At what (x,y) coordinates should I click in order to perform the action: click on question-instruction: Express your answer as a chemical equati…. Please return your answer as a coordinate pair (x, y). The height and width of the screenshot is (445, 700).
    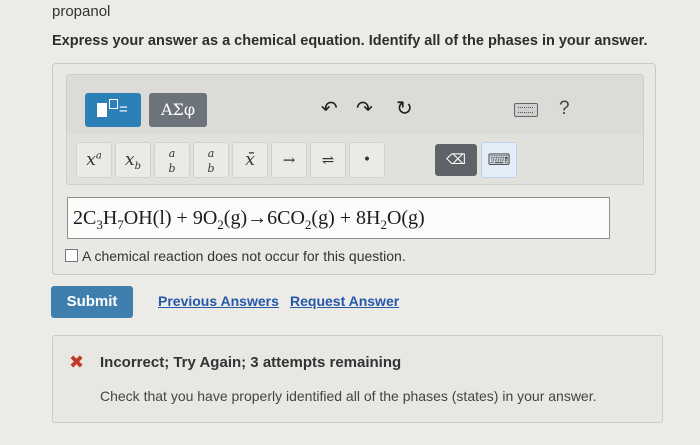
    Looking at the image, I should click on (350, 41).